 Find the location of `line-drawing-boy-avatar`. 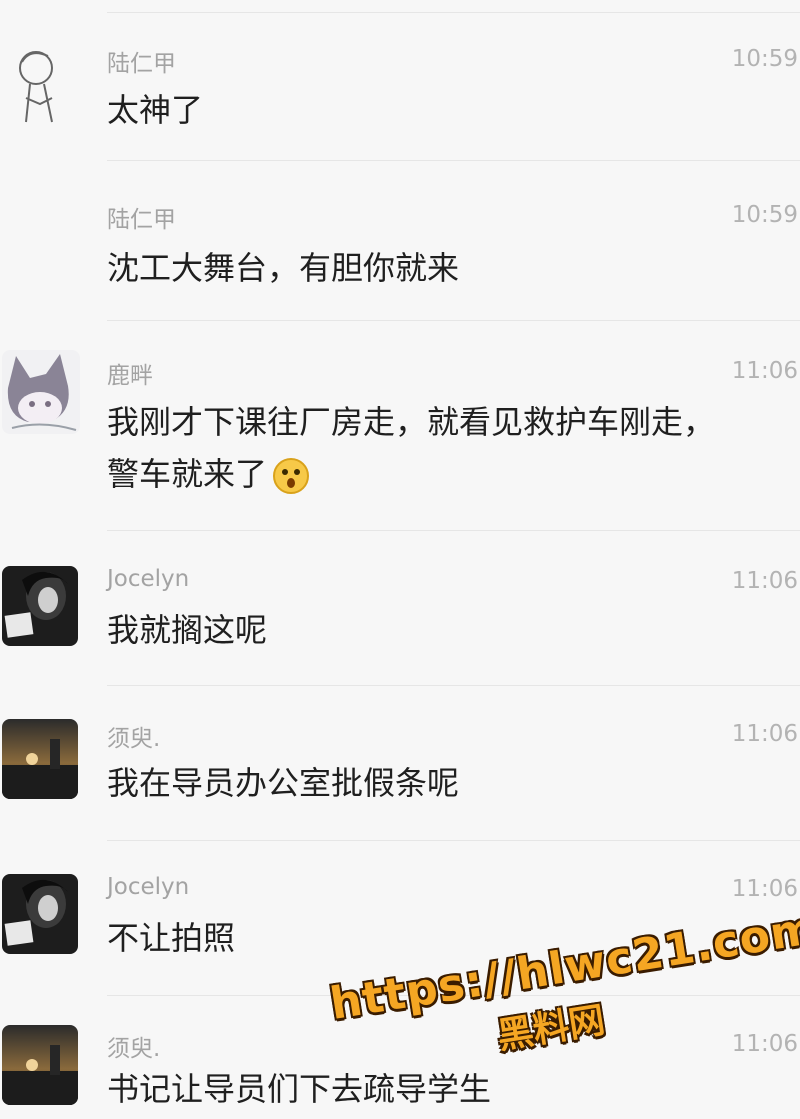

line-drawing-boy-avatar is located at coordinates (38, 87).